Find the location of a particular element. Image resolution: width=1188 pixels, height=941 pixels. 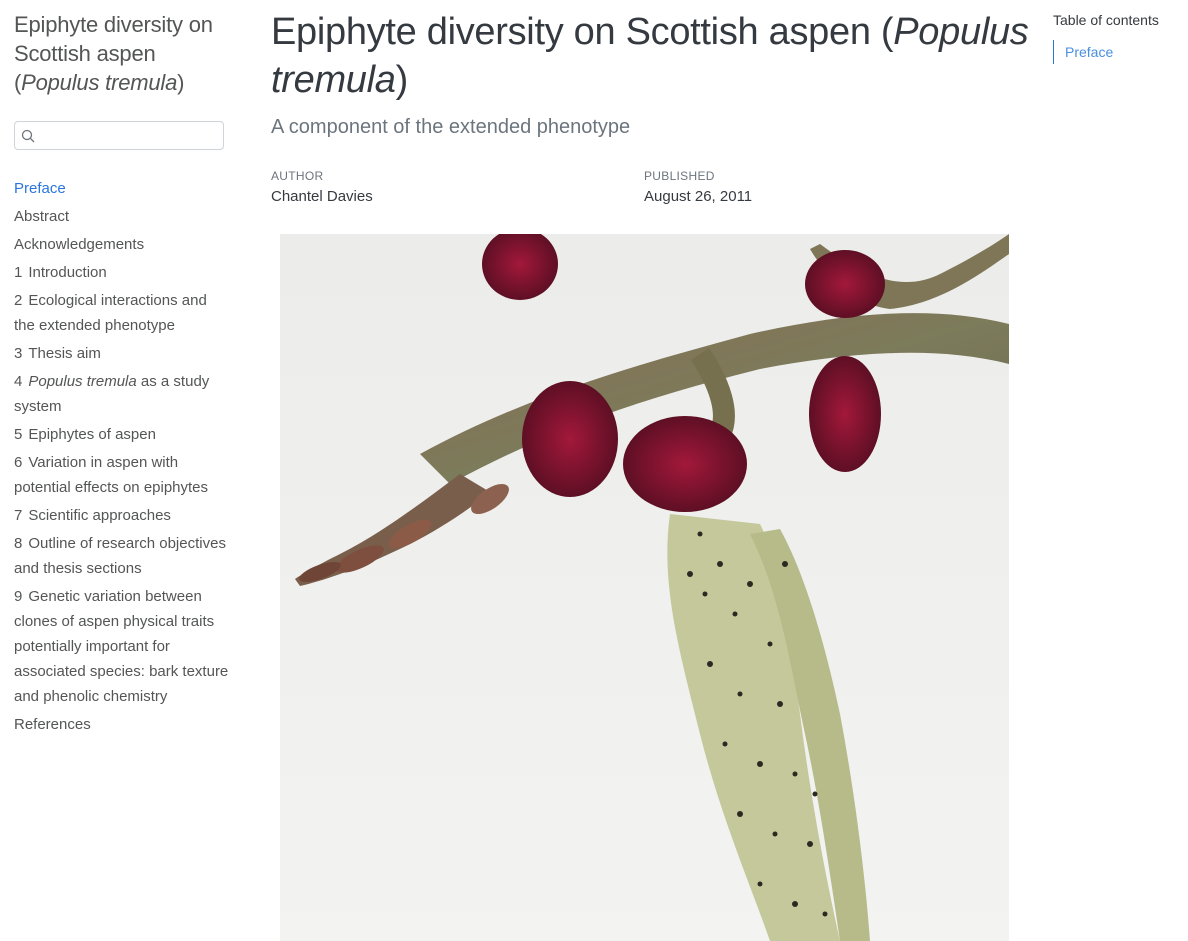

sidebar-item-thesis-aim: 3 Thesis aim is located at coordinates (121, 353).